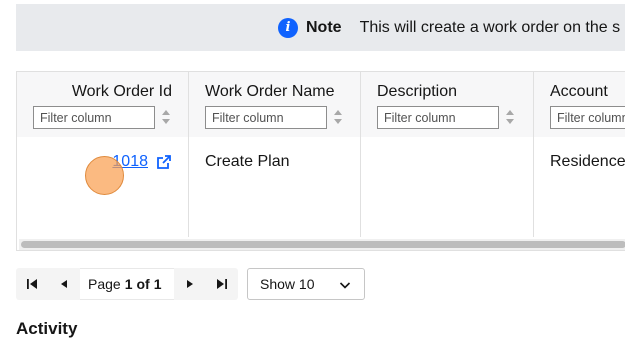 The image size is (625, 349). I want to click on filter-input-work-order-name, so click(266, 117).